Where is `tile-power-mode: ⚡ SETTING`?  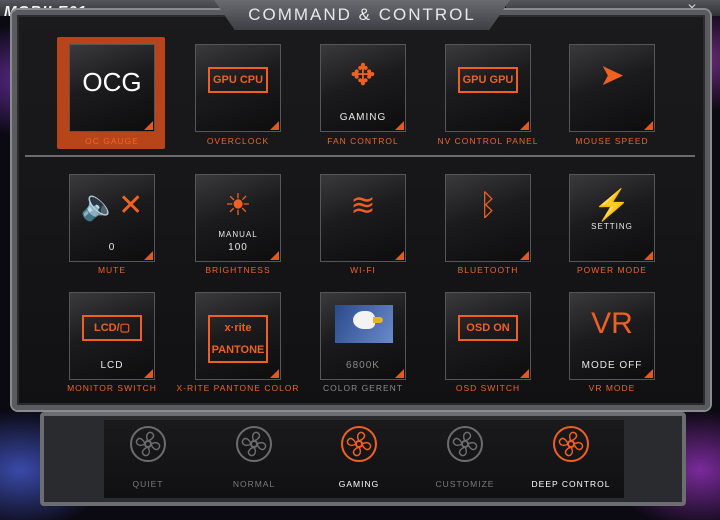
tile-power-mode: ⚡ SETTING is located at coordinates (612, 218).